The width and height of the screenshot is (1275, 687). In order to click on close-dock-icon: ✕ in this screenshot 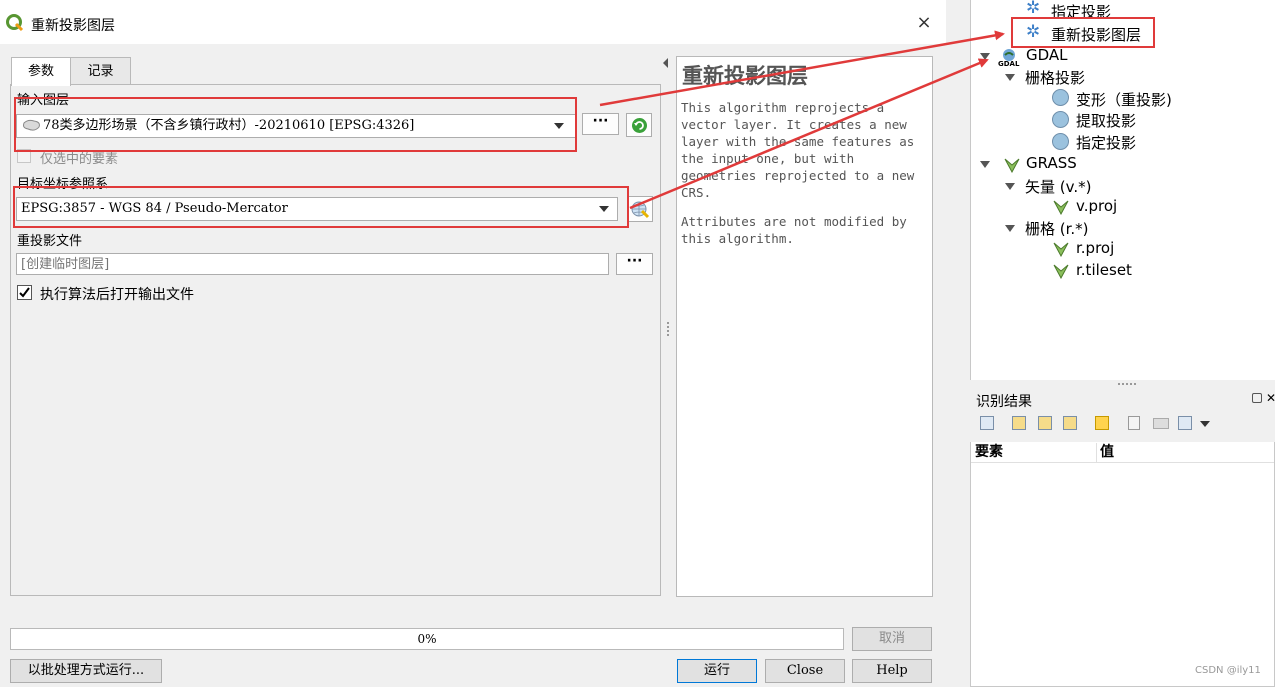, I will do `click(1270, 398)`.